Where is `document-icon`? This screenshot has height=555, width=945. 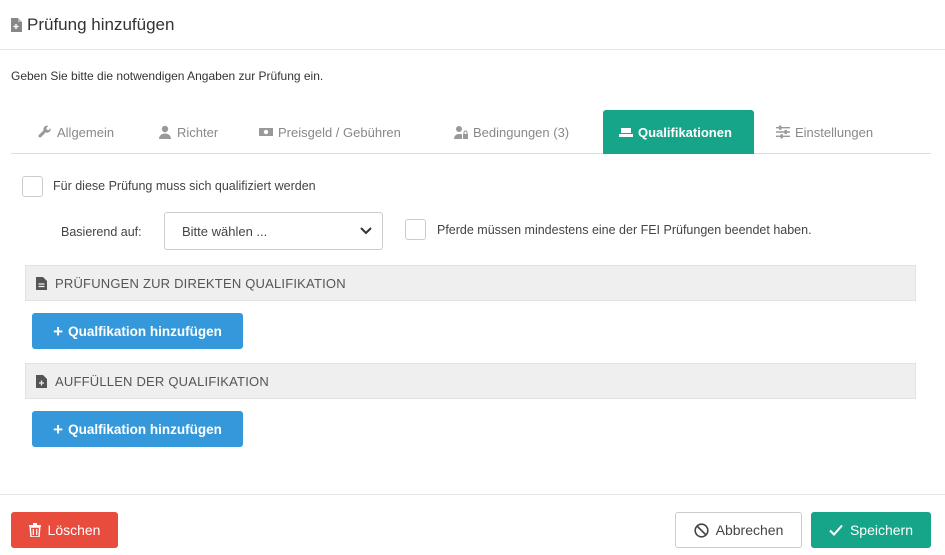
document-icon is located at coordinates (41, 283).